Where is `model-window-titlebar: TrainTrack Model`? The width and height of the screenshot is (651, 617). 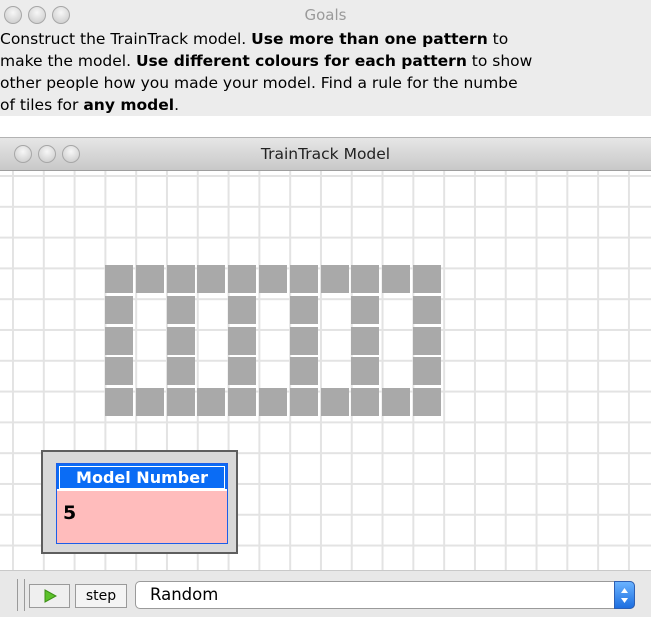 model-window-titlebar: TrainTrack Model is located at coordinates (325, 154).